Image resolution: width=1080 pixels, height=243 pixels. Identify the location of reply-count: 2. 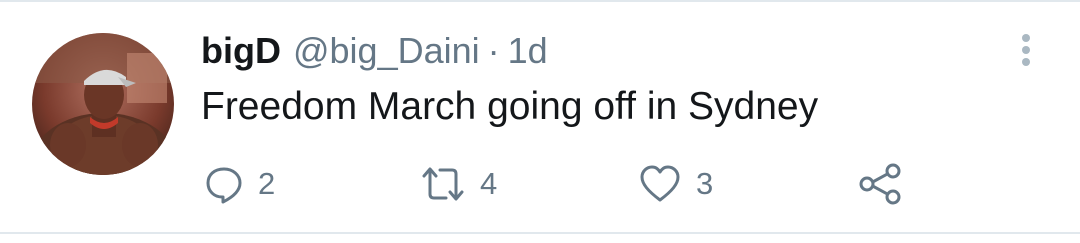
(267, 183).